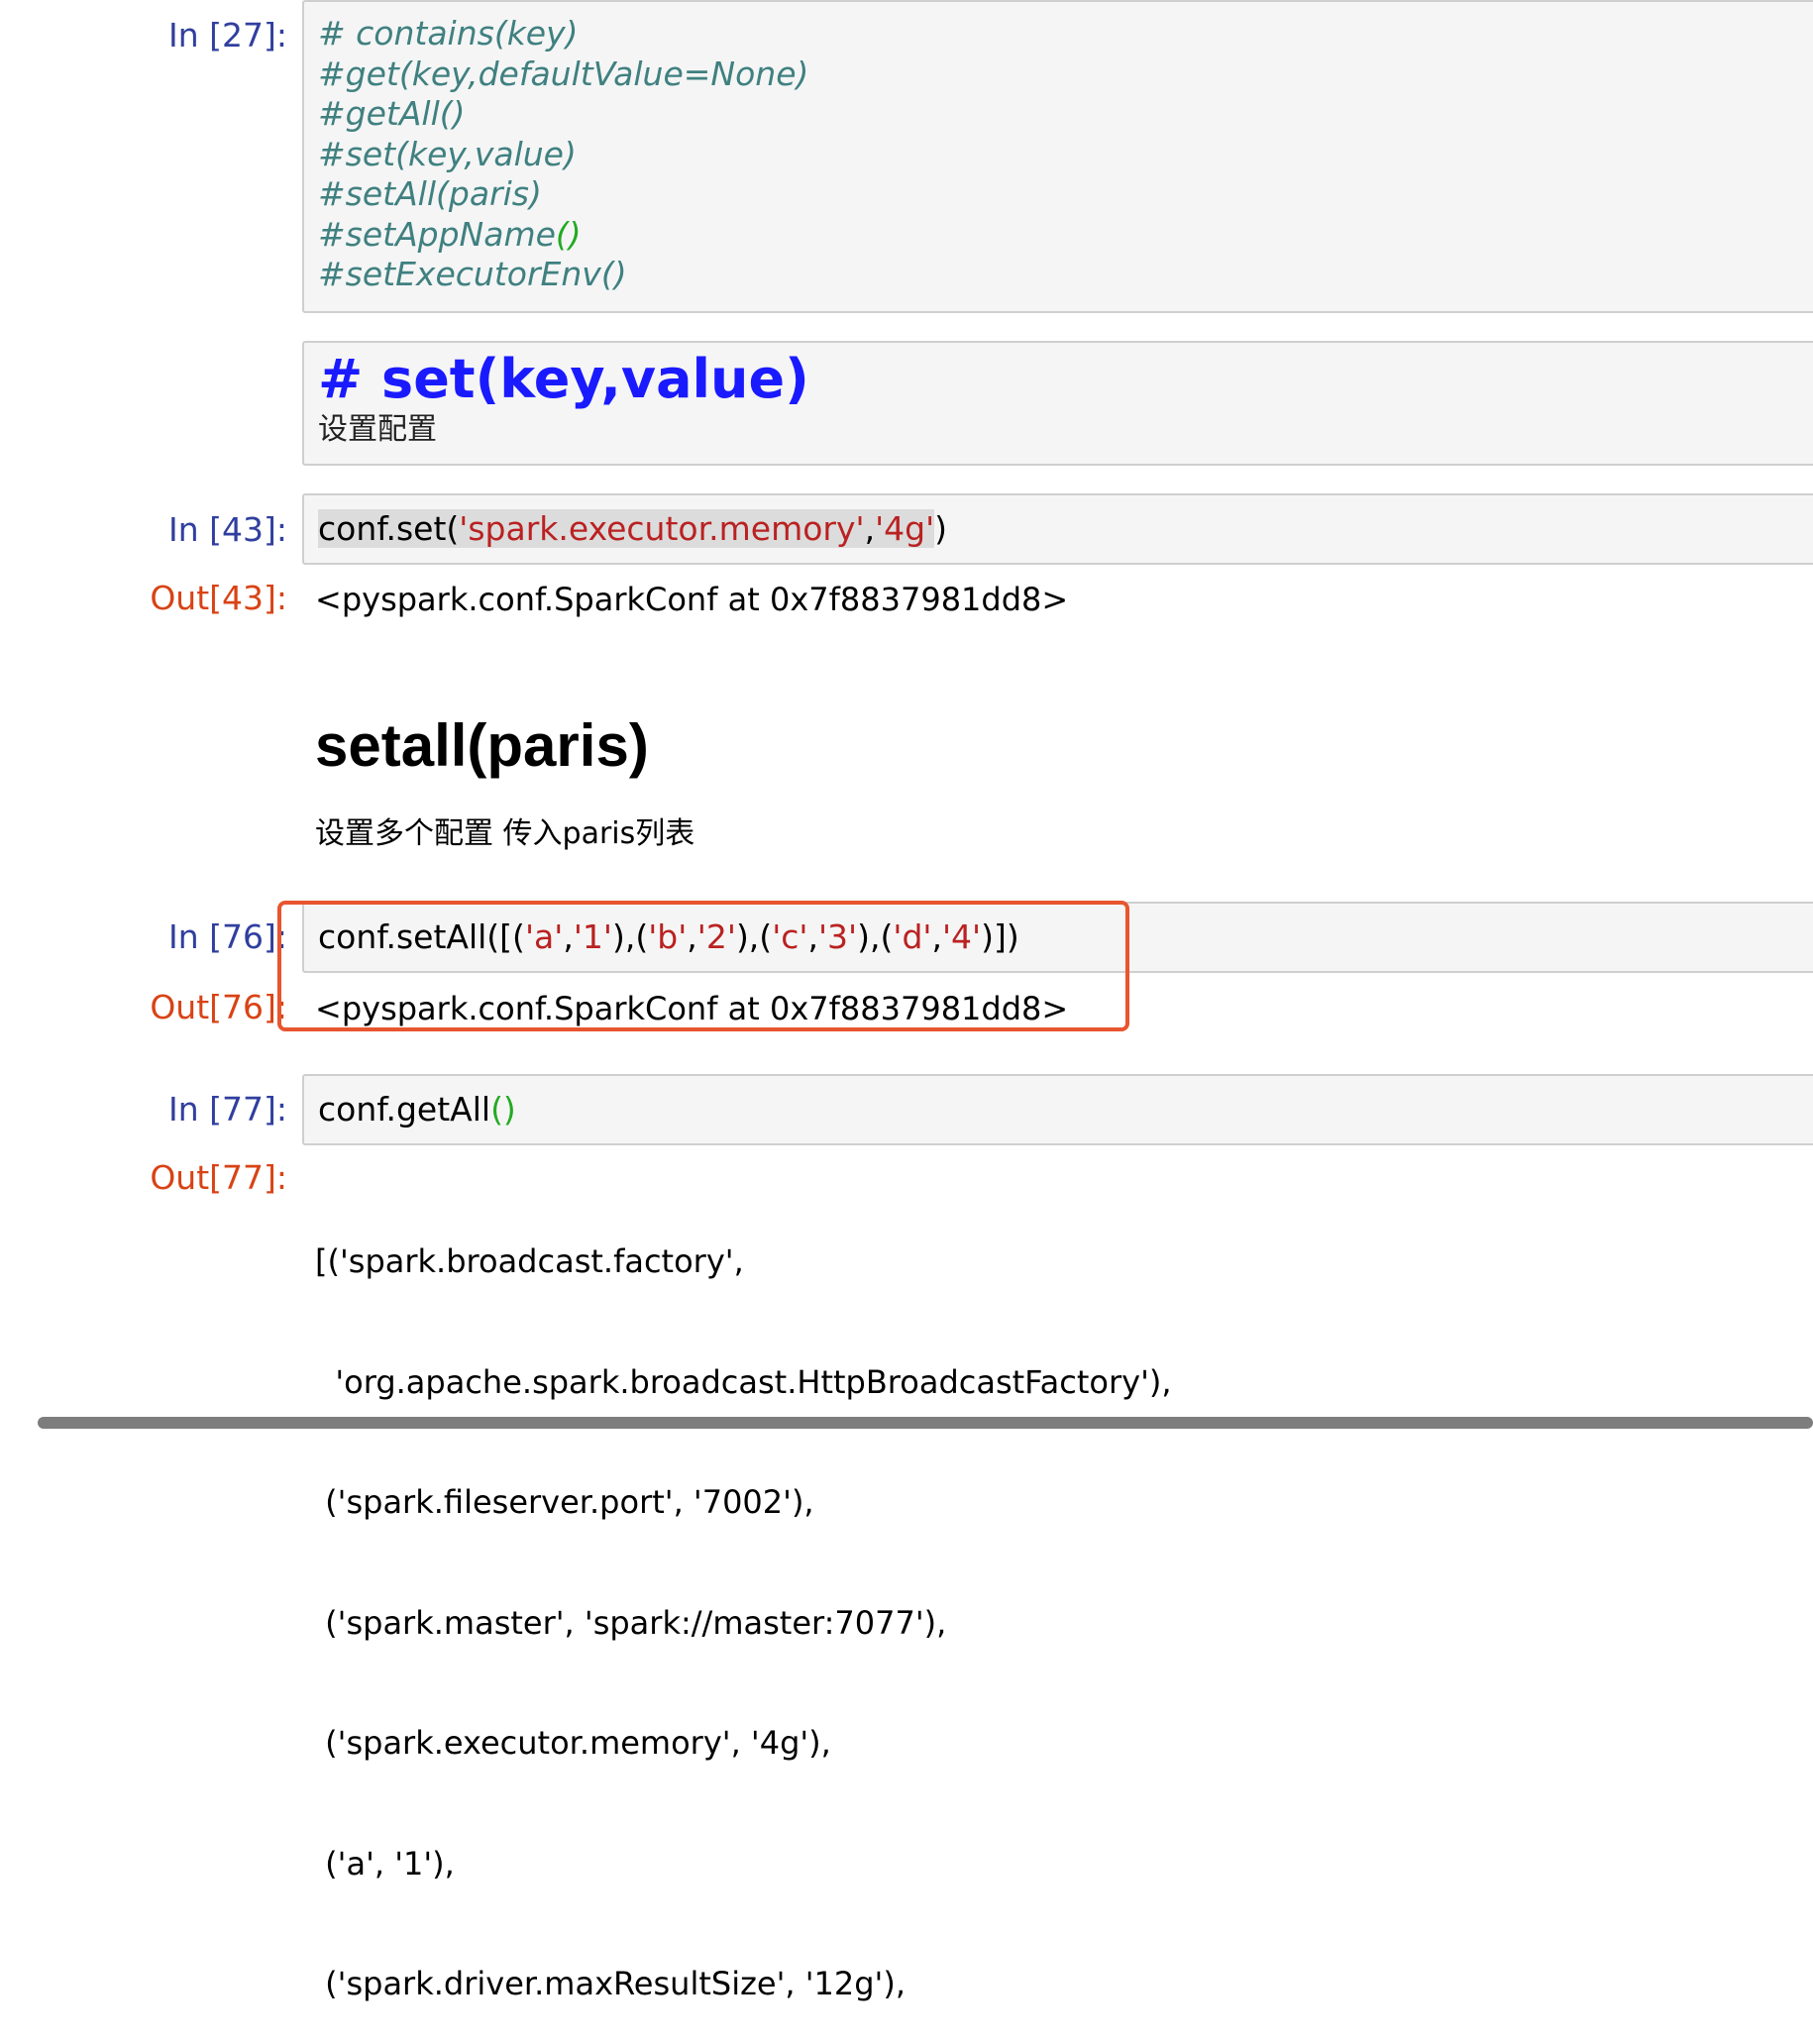 This screenshot has height=2044, width=1813. Describe the element at coordinates (228, 529) in the screenshot. I see `cell-prompt-in-43: In [43]:` at that location.